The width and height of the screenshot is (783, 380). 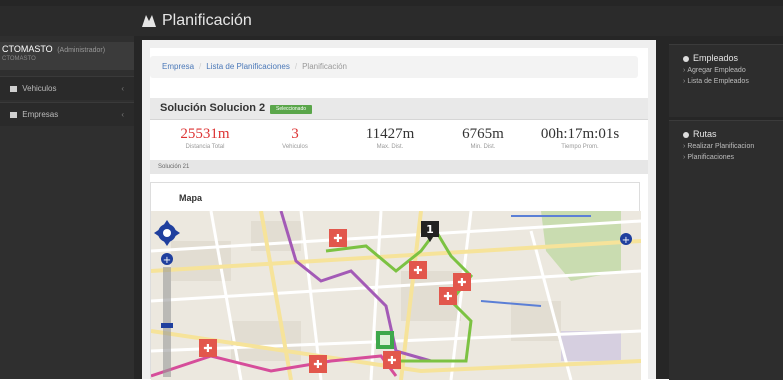 What do you see at coordinates (686, 134) in the screenshot?
I see `road-icon` at bounding box center [686, 134].